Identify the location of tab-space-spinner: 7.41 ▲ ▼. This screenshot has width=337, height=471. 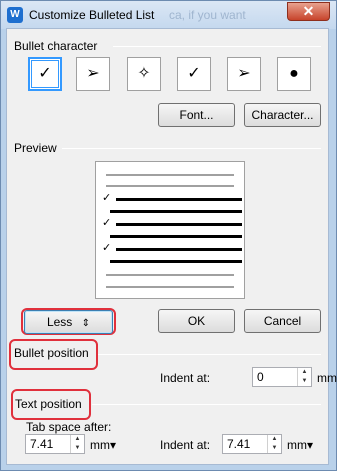
(55, 444).